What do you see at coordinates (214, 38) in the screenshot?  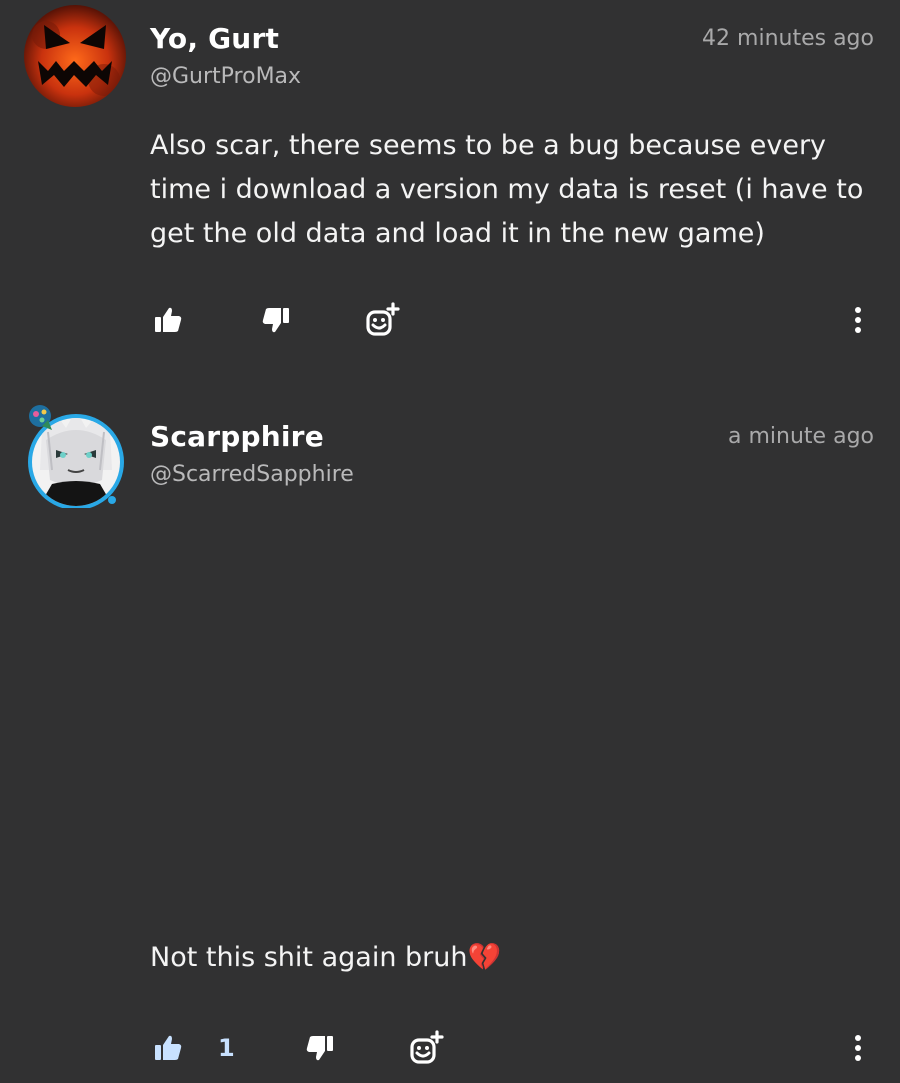 I see `display-name: Yo, Gurt` at bounding box center [214, 38].